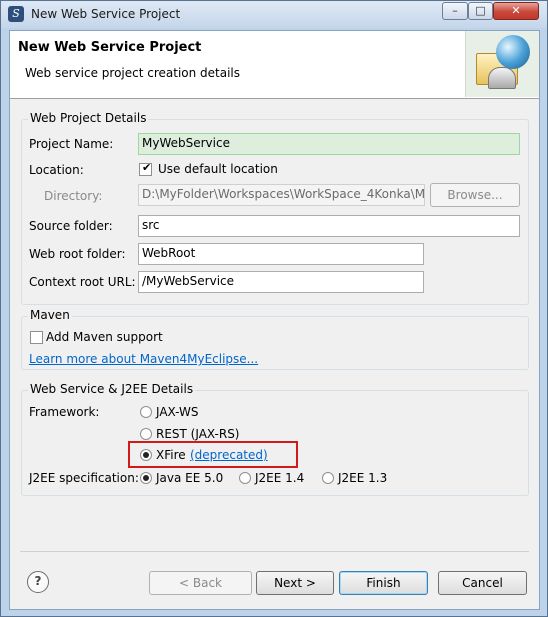  What do you see at coordinates (274, 551) in the screenshot?
I see `button-bar-separator` at bounding box center [274, 551].